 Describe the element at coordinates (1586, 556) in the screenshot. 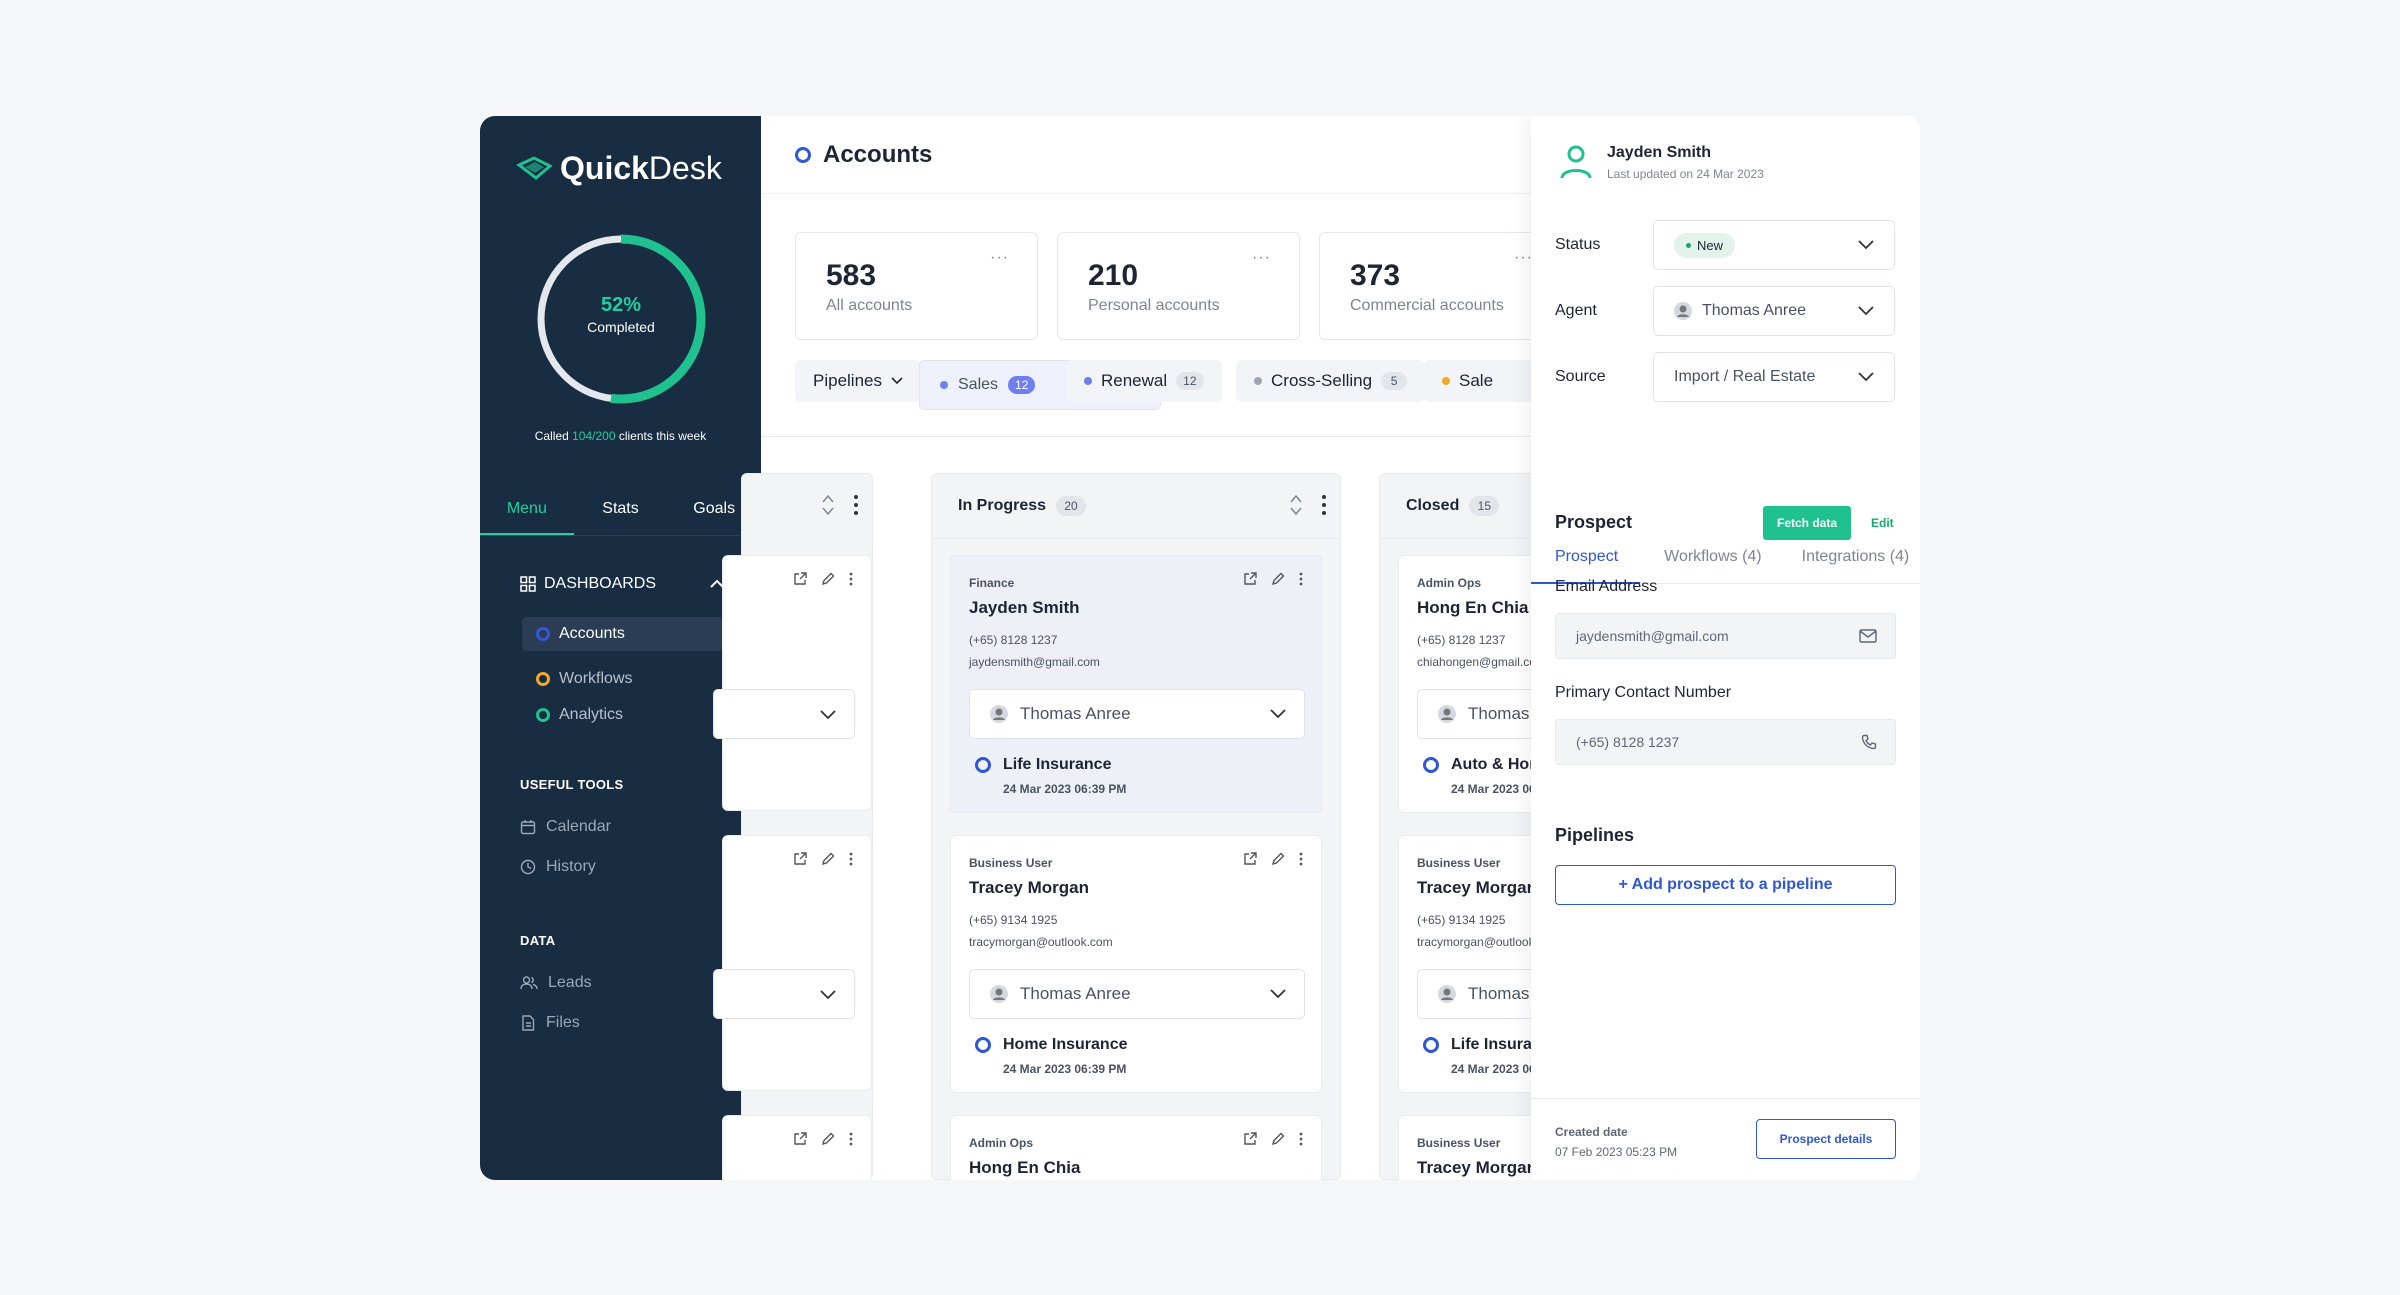

I see `tab-prospect: Prospect` at that location.